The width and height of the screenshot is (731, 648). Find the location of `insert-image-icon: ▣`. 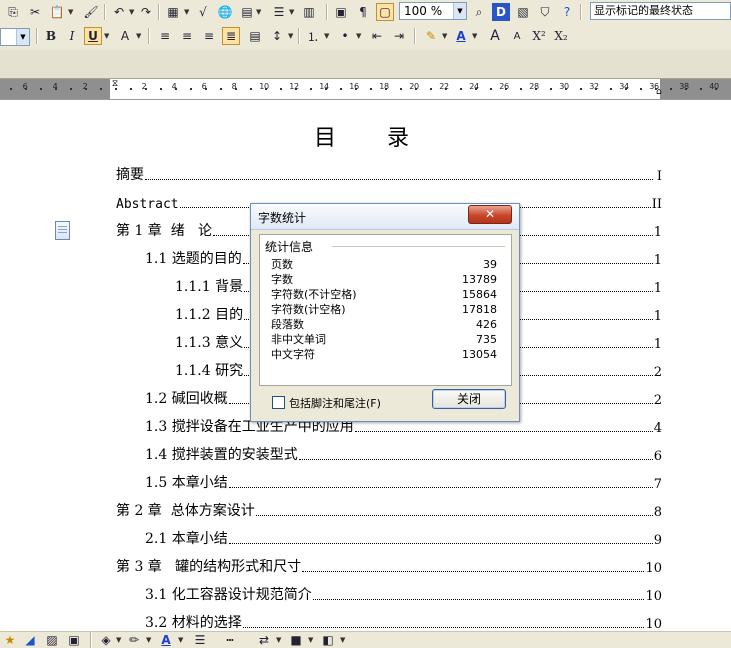

insert-image-icon: ▣ is located at coordinates (74, 640).